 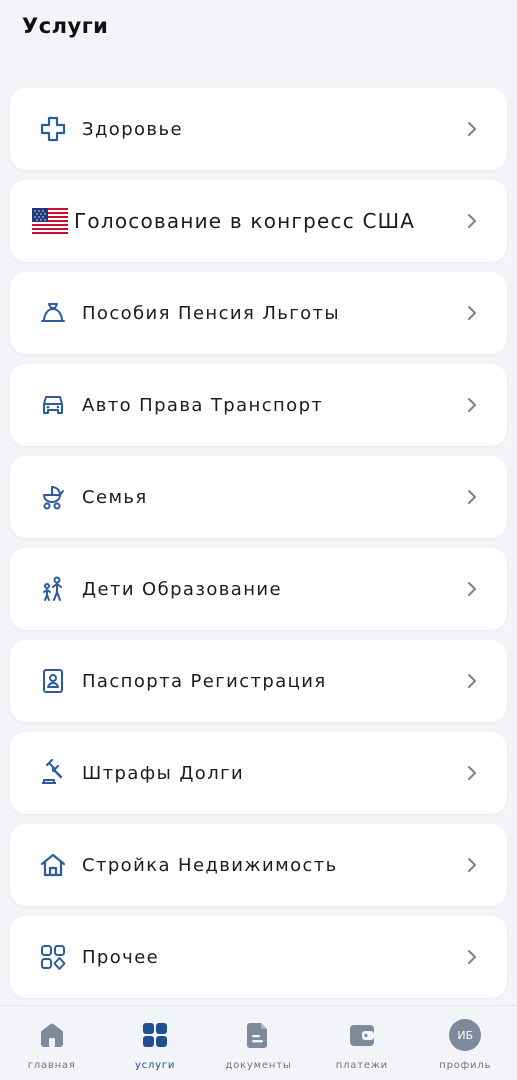 I want to click on service-label: Здоровье, so click(x=132, y=129).